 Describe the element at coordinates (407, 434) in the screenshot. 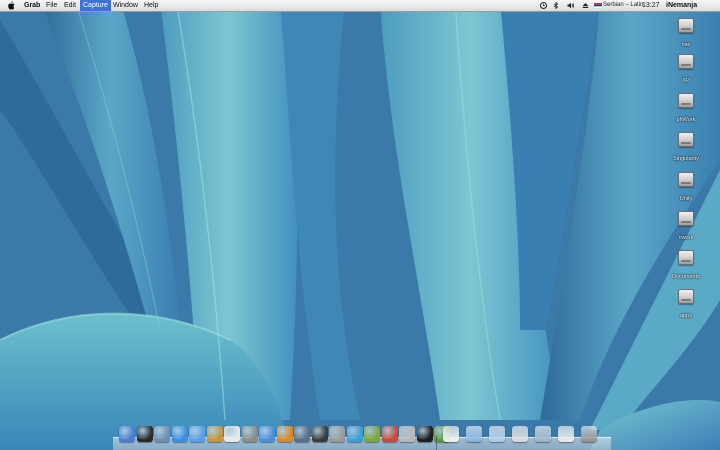

I see `grab-icon` at that location.